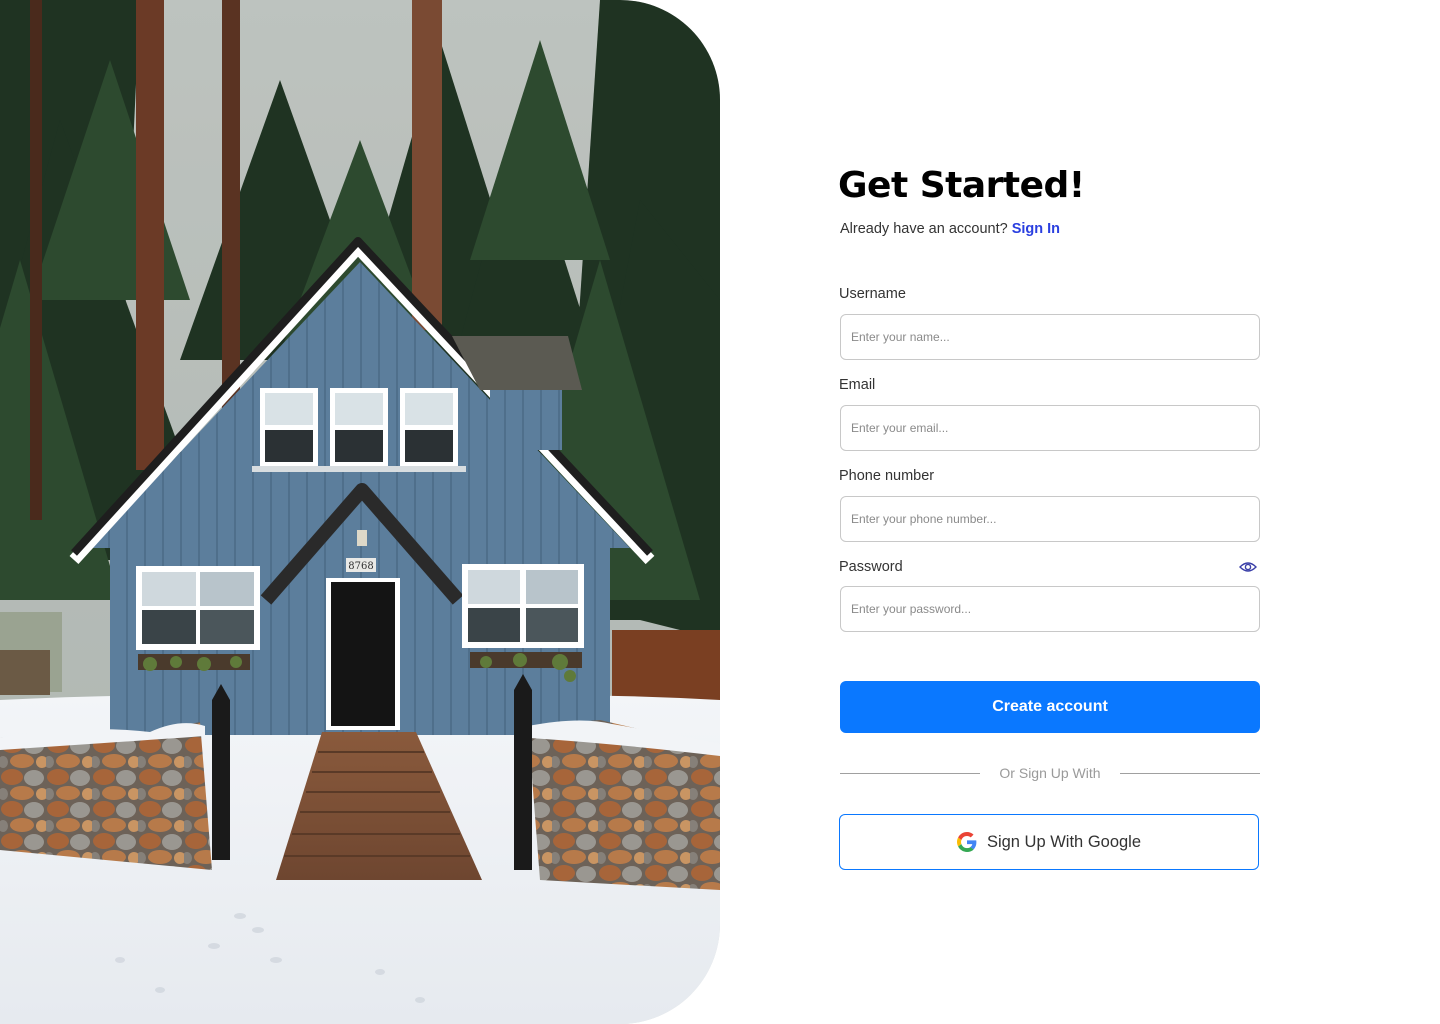 The image size is (1440, 1024). Describe the element at coordinates (910, 773) in the screenshot. I see `divider-line-left` at that location.